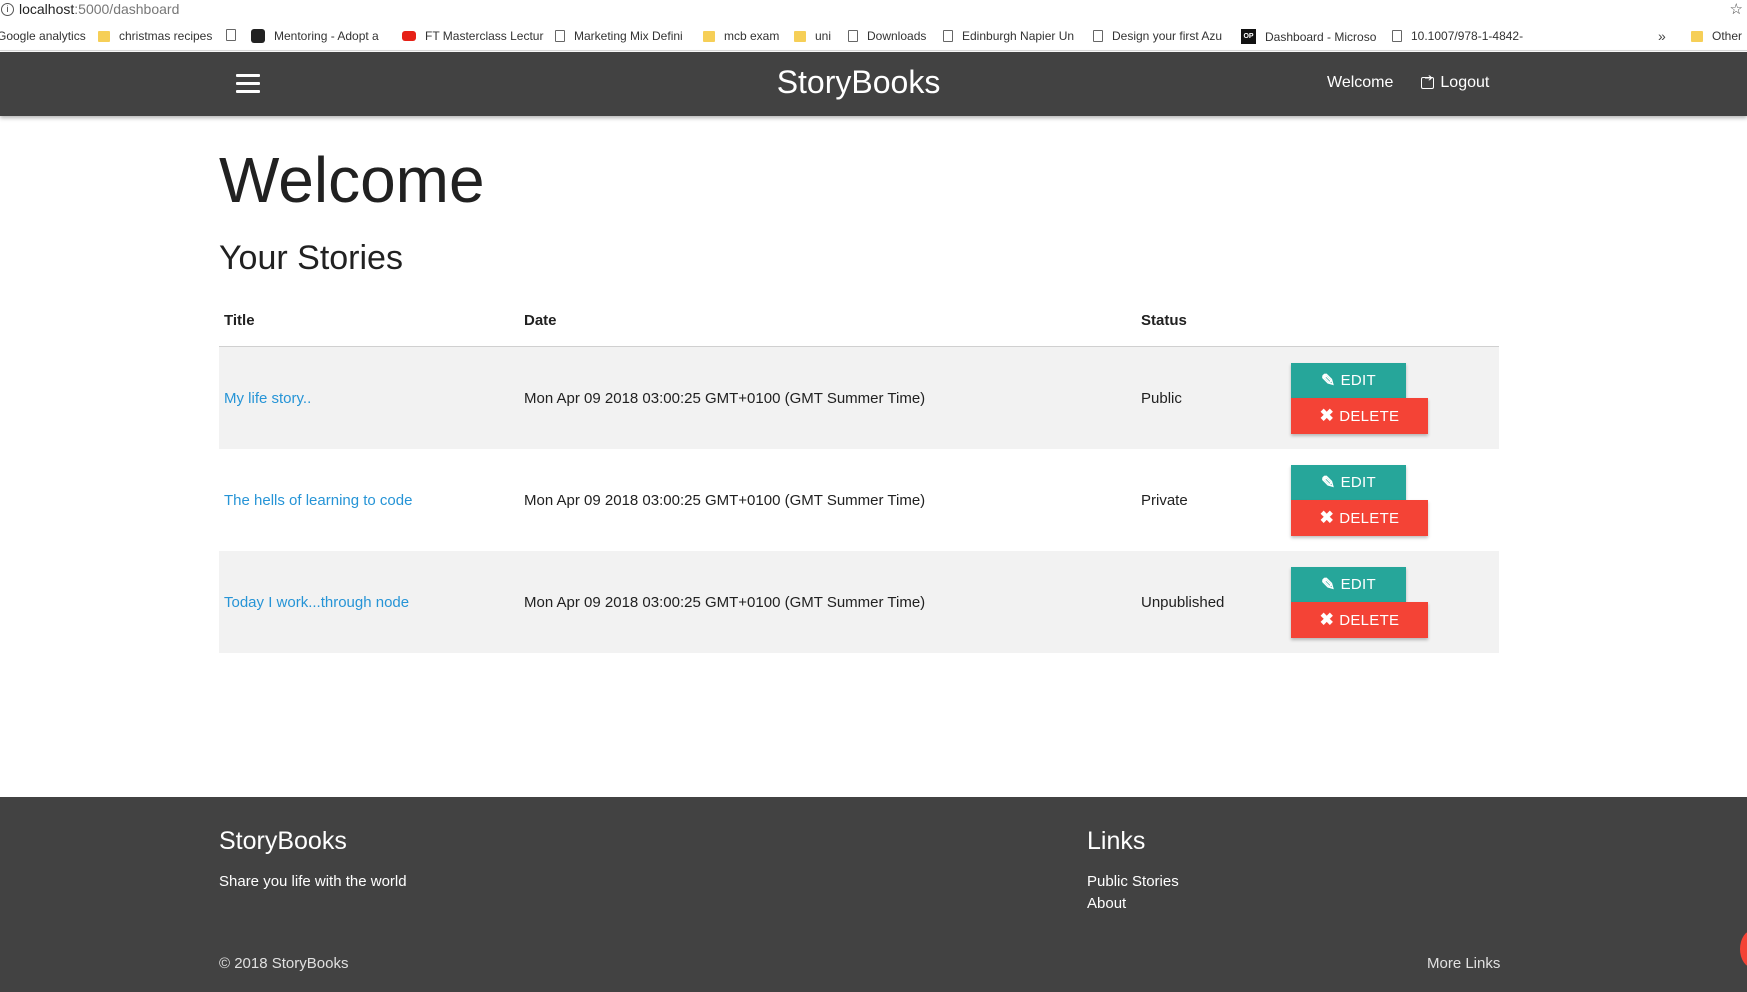 This screenshot has width=1747, height=992. Describe the element at coordinates (127, 9) in the screenshot. I see `url-path: :5000/dashboard` at that location.